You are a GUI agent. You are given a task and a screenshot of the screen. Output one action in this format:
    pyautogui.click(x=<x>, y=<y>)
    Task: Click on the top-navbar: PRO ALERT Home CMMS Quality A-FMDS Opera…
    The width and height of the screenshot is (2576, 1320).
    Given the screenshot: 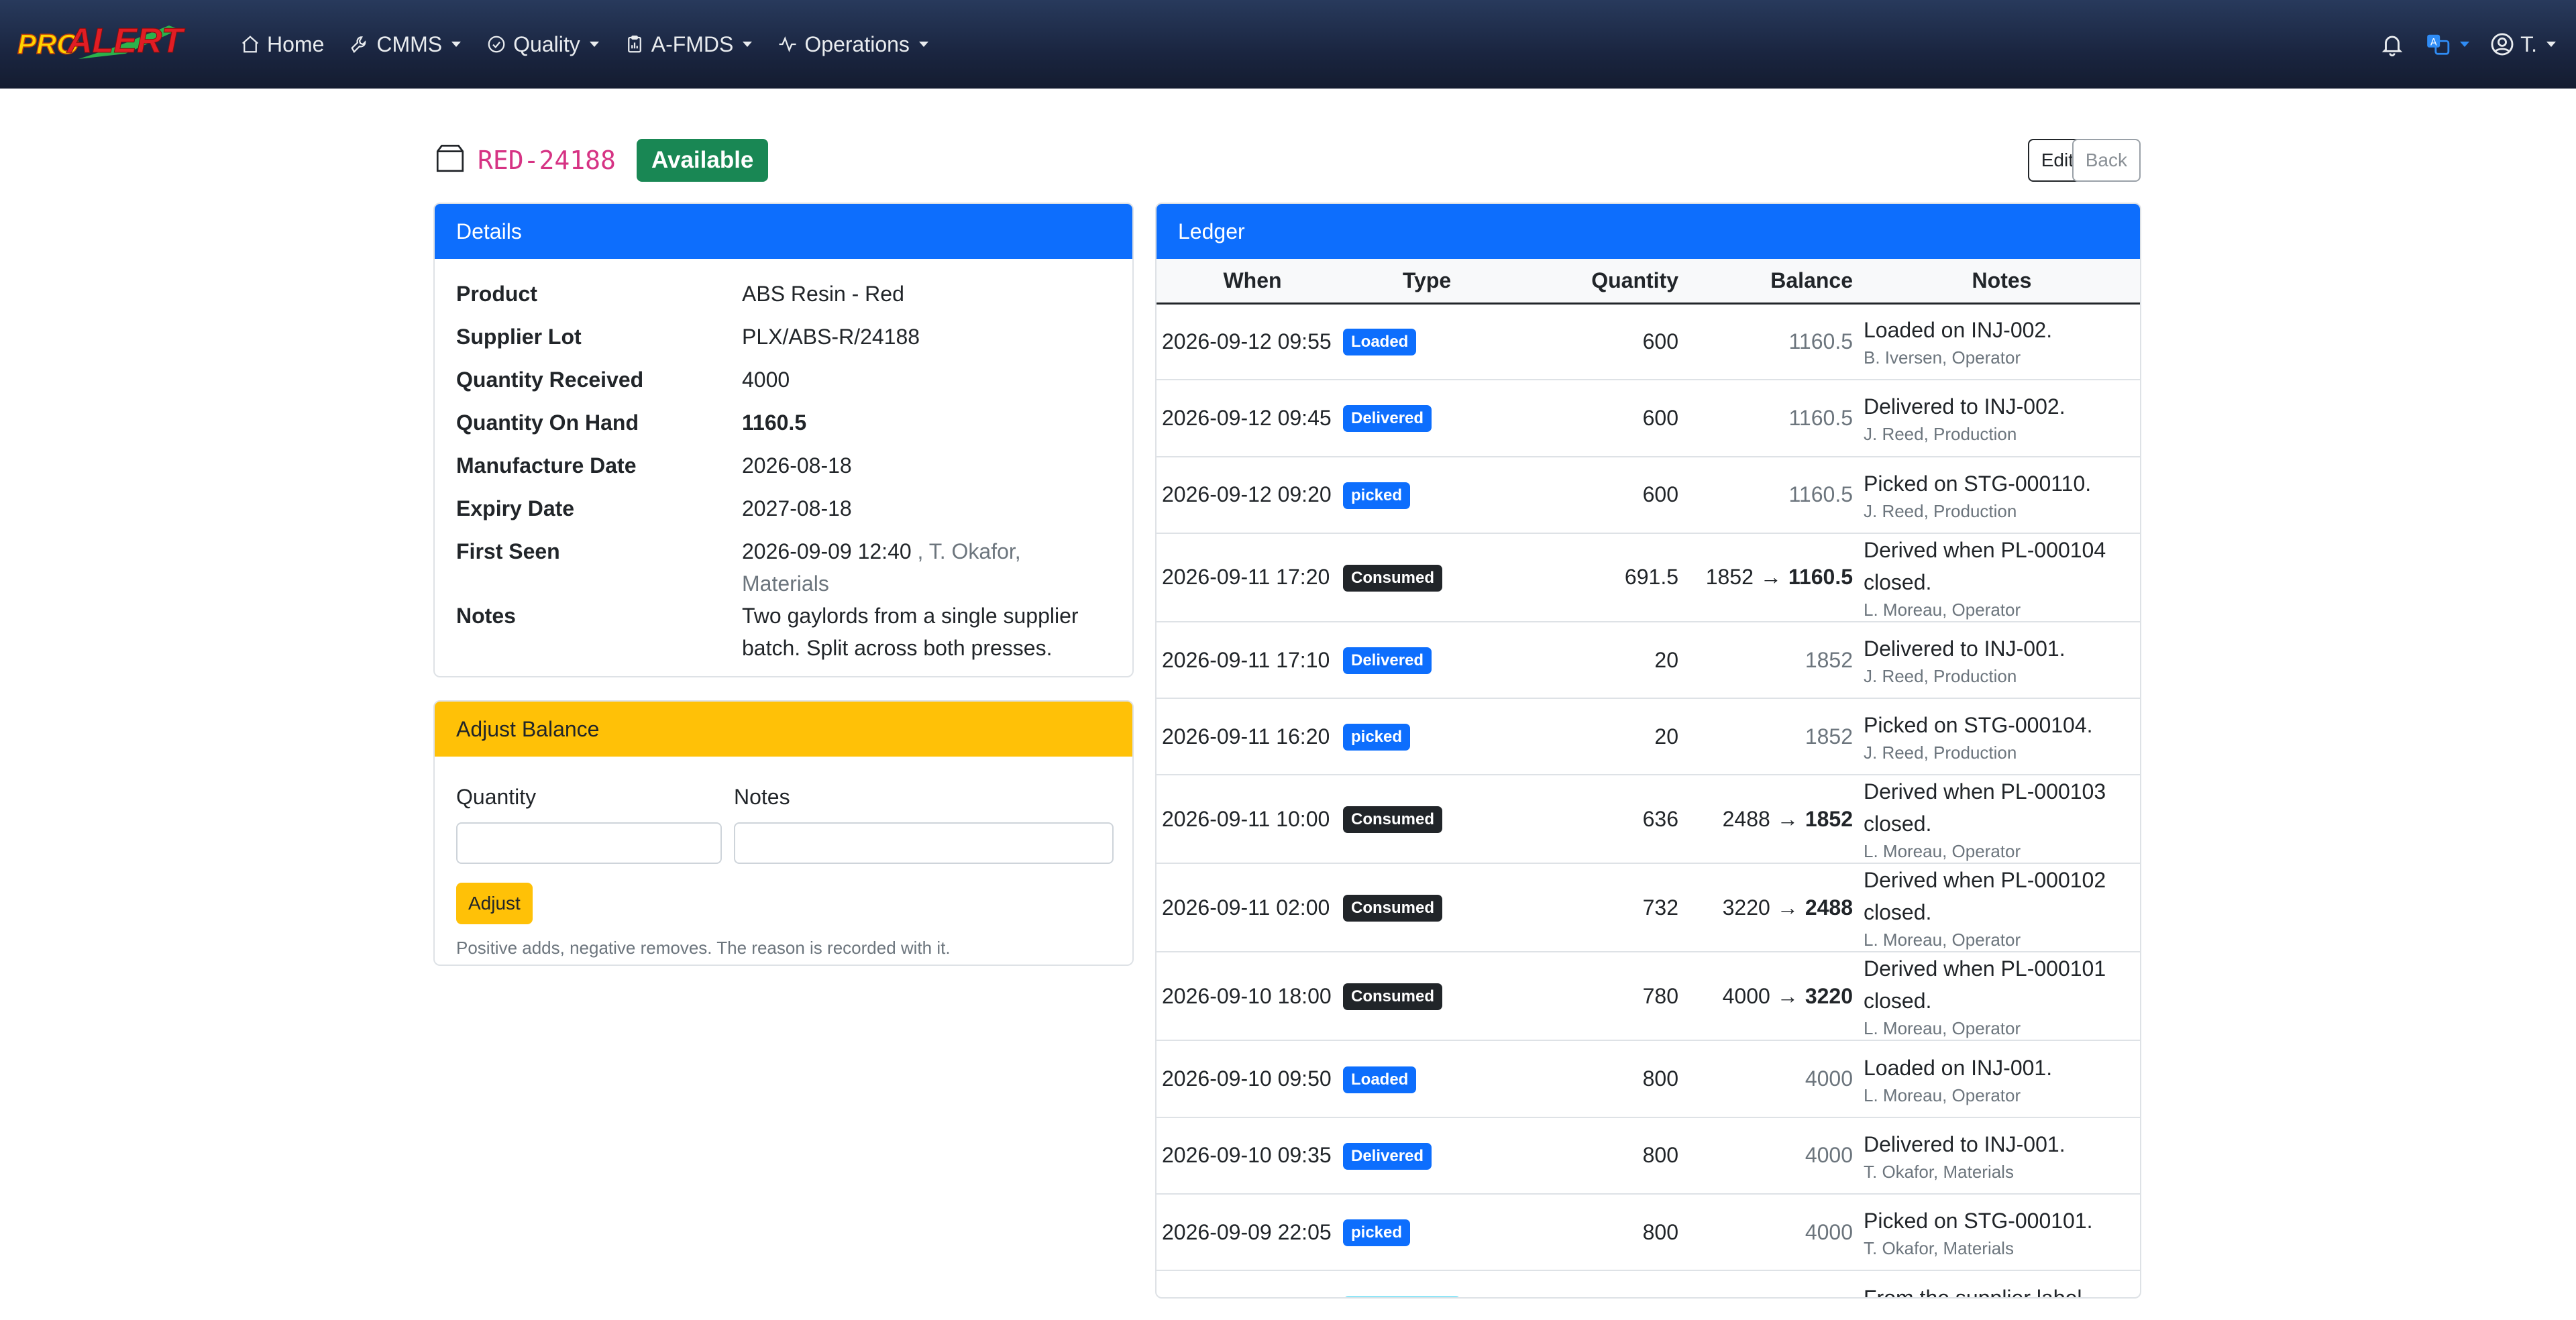 What is the action you would take?
    pyautogui.click(x=1288, y=44)
    